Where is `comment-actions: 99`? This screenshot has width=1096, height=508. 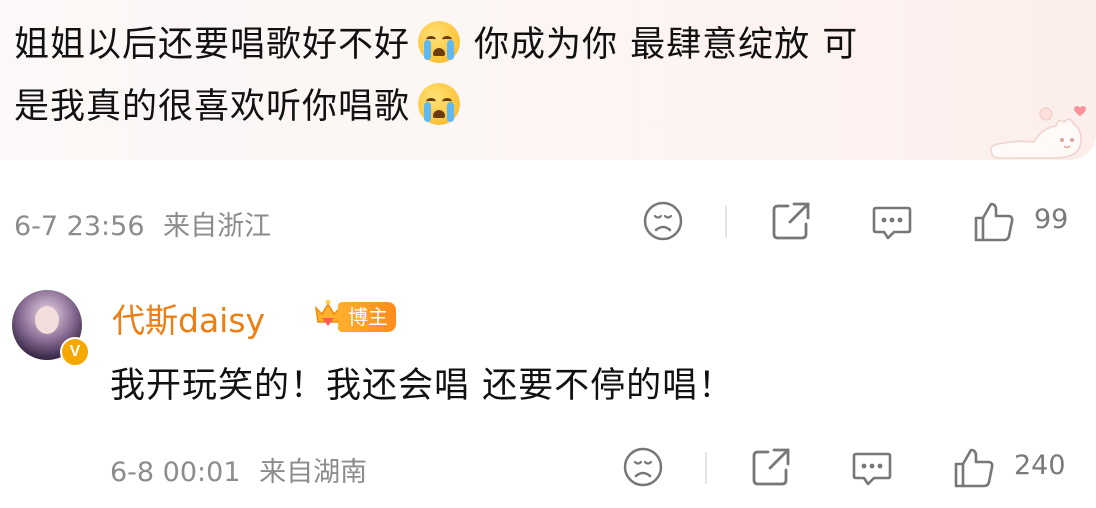
comment-actions: 99 is located at coordinates (548, 222).